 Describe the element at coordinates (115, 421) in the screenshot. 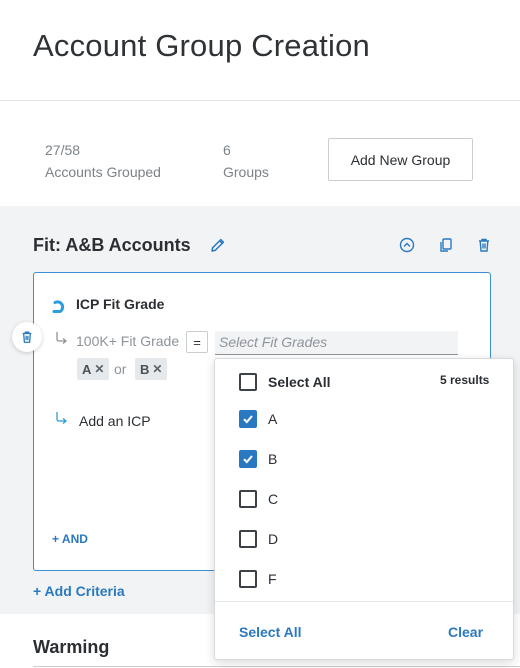

I see `add-icp-link: Add an ICP` at that location.